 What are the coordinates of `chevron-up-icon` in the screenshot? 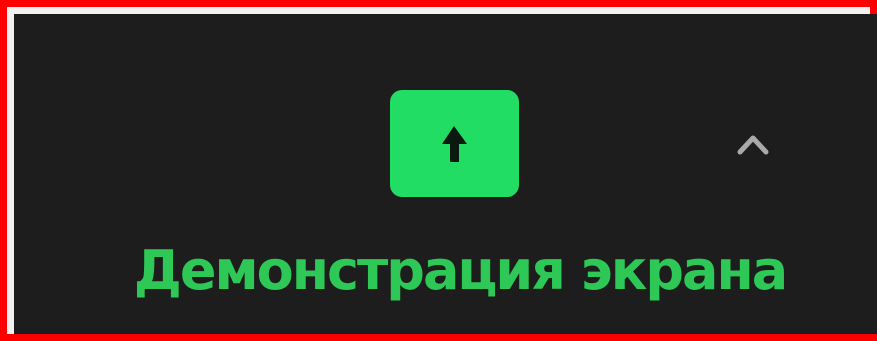 It's located at (753, 145).